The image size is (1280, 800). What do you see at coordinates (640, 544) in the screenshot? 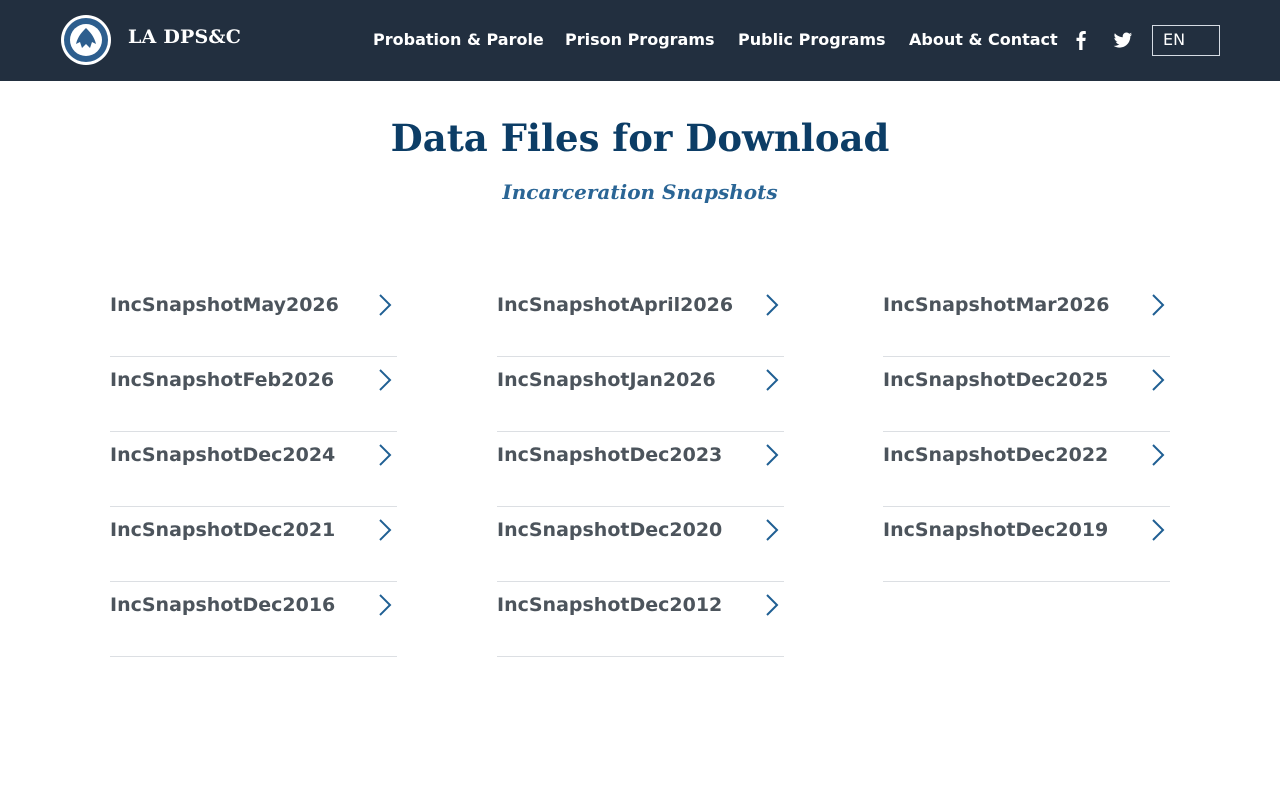
I see `file-link-incsnapshotdec2020: IncSnapshotDec2020` at bounding box center [640, 544].